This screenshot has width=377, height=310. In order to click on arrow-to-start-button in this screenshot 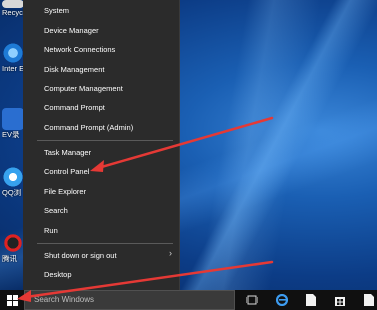, I will do `click(149, 279)`.